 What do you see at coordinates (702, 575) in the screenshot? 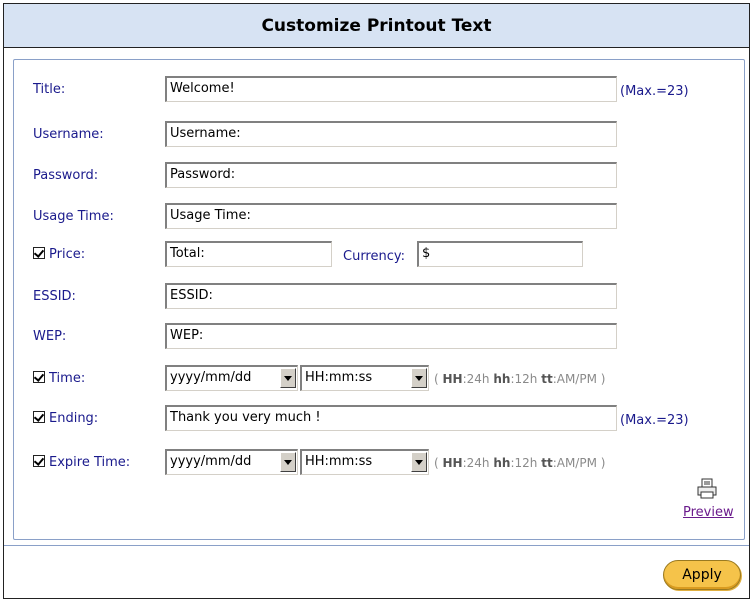
I see `apply-button: Apply` at bounding box center [702, 575].